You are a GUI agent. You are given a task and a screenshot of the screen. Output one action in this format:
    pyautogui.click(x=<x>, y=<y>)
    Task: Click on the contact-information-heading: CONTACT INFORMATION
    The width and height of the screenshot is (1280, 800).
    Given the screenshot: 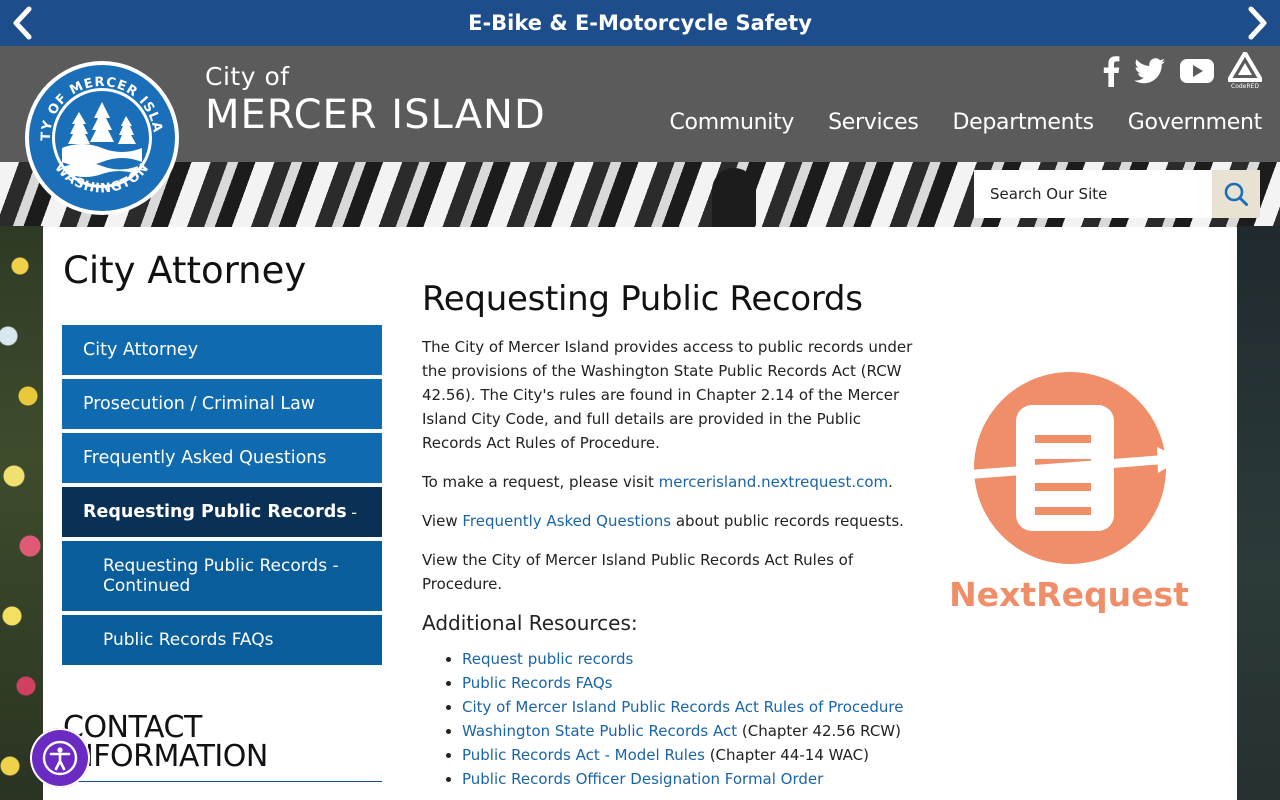 What is the action you would take?
    pyautogui.click(x=222, y=747)
    